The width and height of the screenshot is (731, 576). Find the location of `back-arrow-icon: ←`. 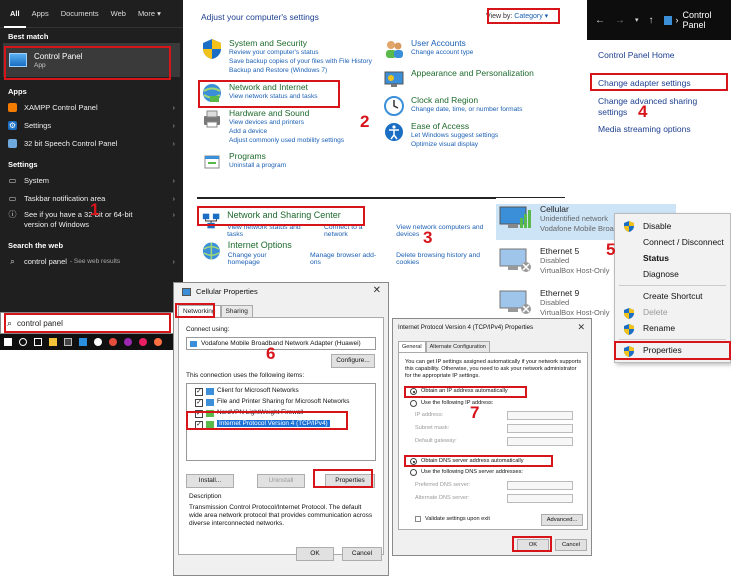

back-arrow-icon: ← is located at coordinates (600, 20).